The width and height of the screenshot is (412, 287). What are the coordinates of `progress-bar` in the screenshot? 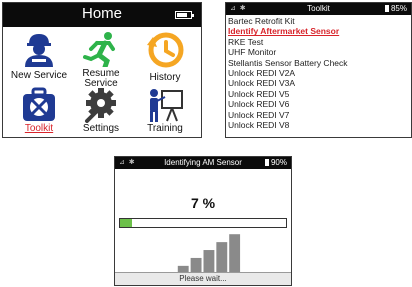 It's located at (203, 223).